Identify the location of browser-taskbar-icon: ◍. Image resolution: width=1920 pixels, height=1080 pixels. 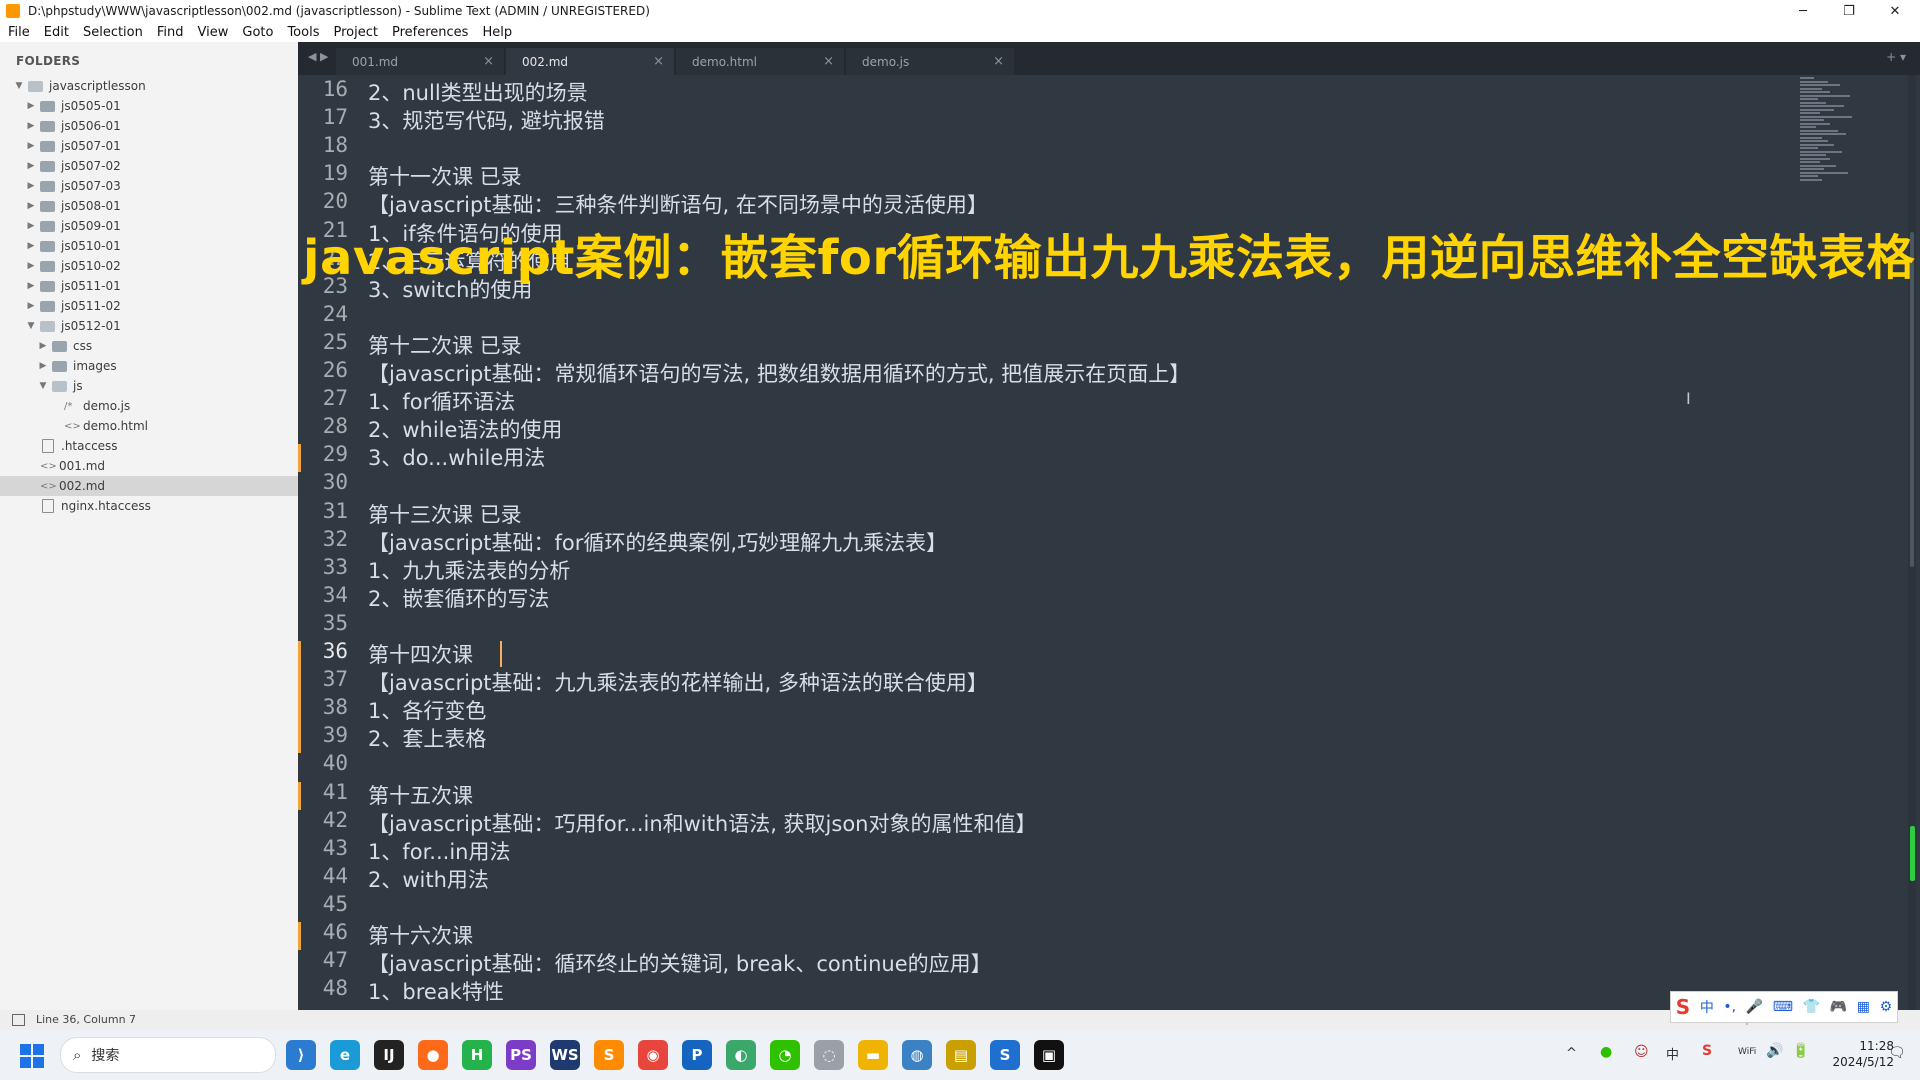
(917, 1055).